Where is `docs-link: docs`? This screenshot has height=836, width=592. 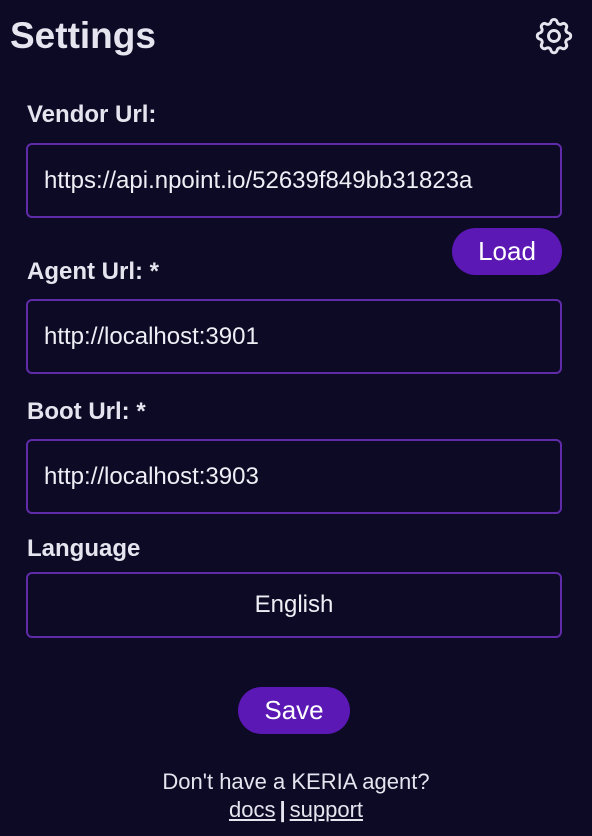 docs-link: docs is located at coordinates (252, 809).